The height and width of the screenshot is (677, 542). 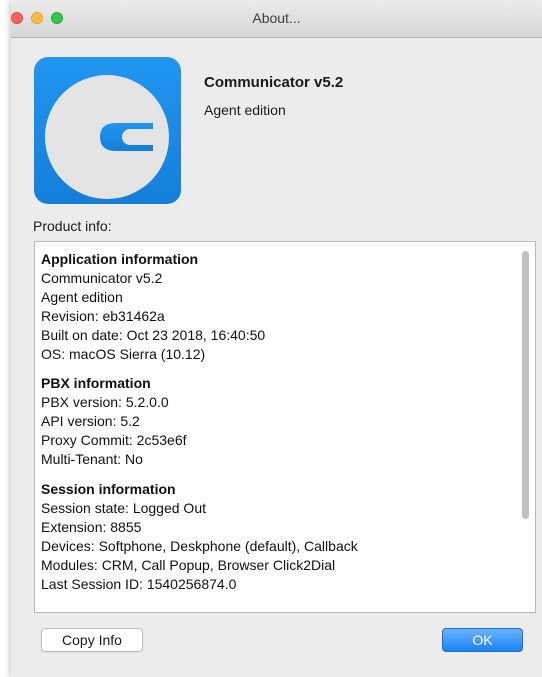 I want to click on app-name: Communicator v5.2, so click(x=274, y=82).